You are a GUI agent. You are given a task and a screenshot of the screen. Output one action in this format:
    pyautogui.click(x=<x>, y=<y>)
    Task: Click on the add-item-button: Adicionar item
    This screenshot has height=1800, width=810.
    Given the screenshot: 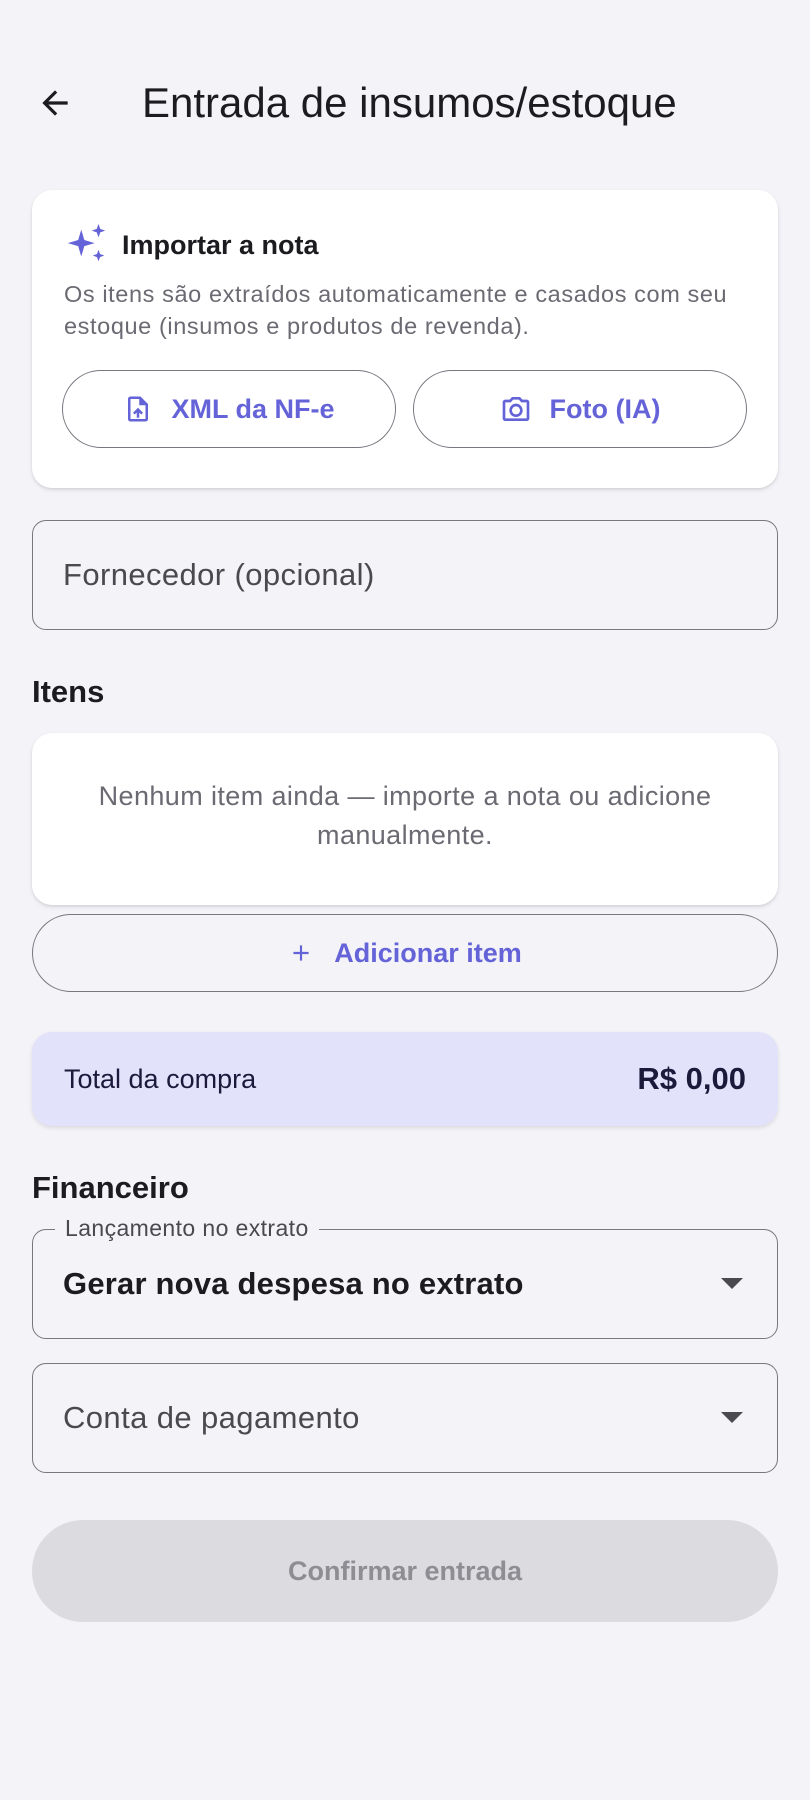 What is the action you would take?
    pyautogui.click(x=405, y=953)
    